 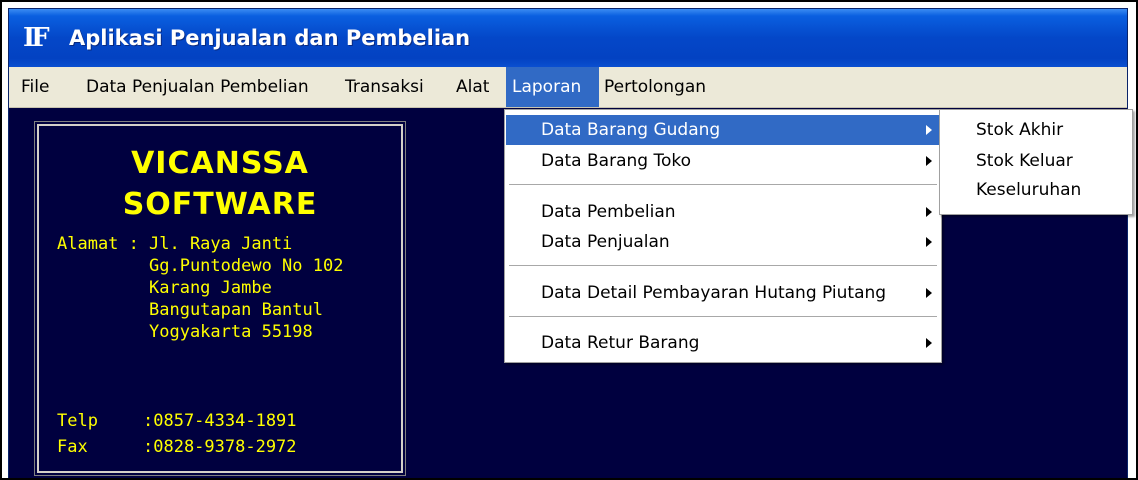 I want to click on submenu-item-stok-keluar: Stok Keluar, so click(x=1024, y=161).